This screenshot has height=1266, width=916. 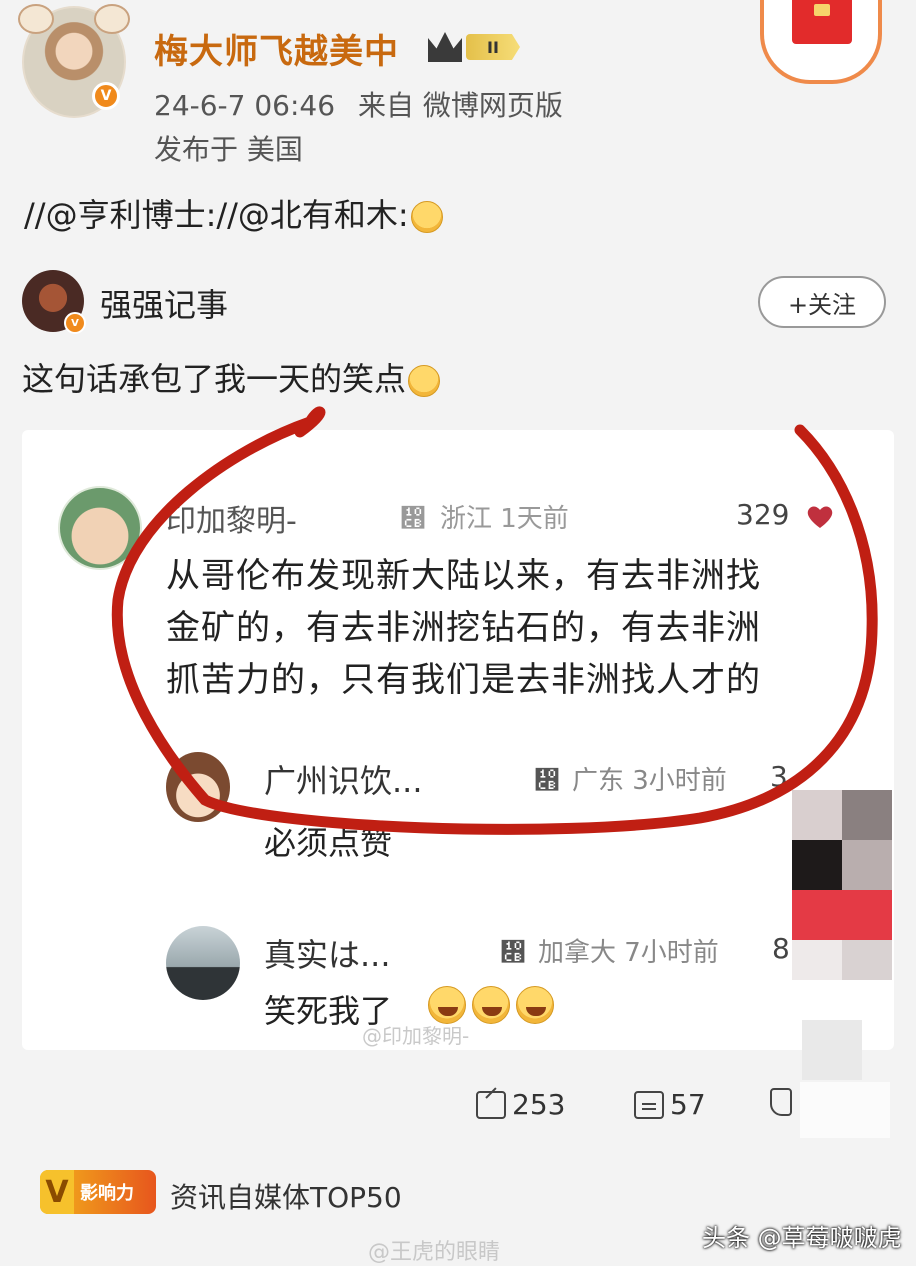 I want to click on comment-count: 57, so click(x=688, y=1104).